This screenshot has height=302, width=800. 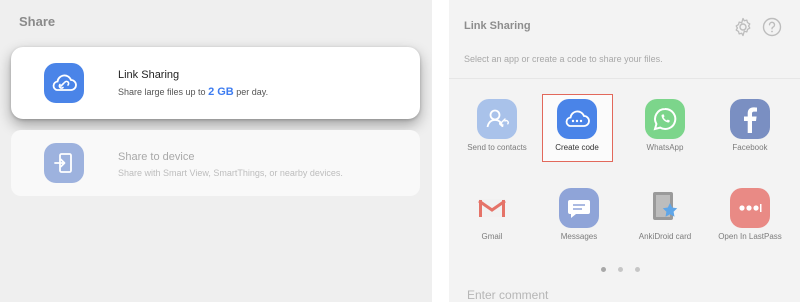 What do you see at coordinates (149, 75) in the screenshot?
I see `link-sharing-title: Link Sharing` at bounding box center [149, 75].